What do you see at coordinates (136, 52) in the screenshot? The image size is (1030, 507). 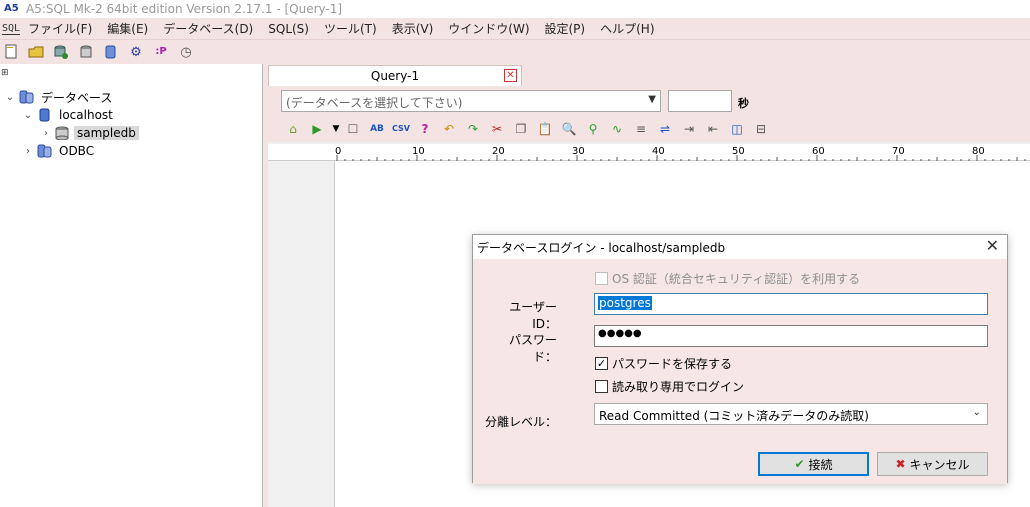 I see `gear-icon: ⚙` at bounding box center [136, 52].